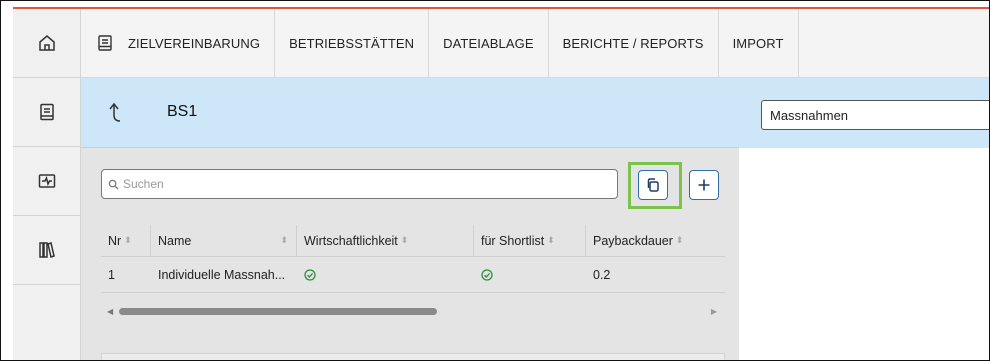  I want to click on monitor-pulse-icon, so click(47, 181).